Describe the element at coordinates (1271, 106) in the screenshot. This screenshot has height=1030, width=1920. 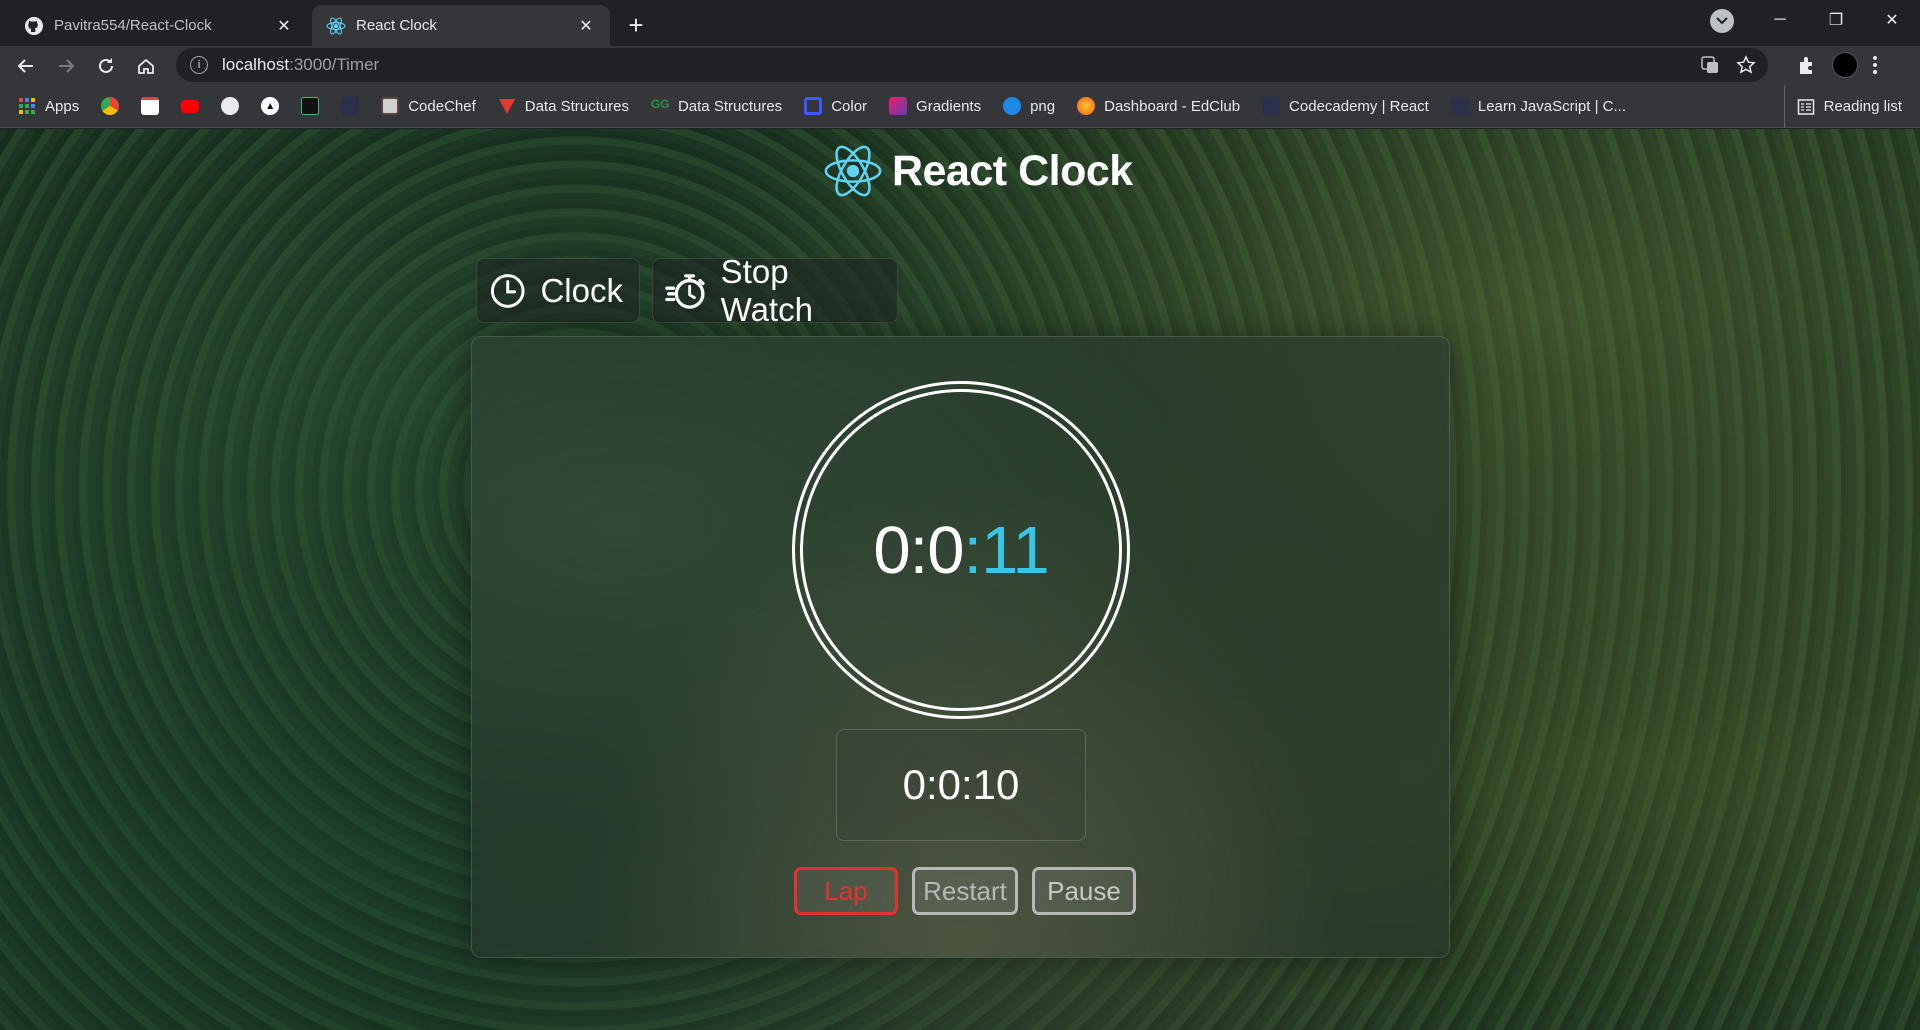
I see `codecademy-icon` at that location.